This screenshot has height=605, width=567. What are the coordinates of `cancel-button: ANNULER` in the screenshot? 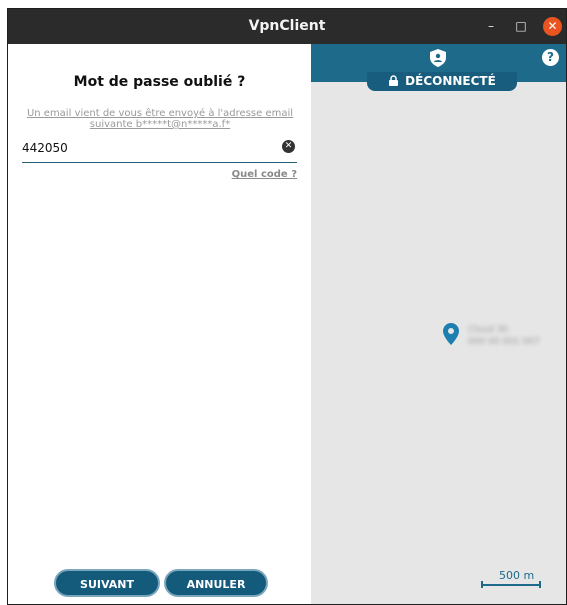 It's located at (216, 583).